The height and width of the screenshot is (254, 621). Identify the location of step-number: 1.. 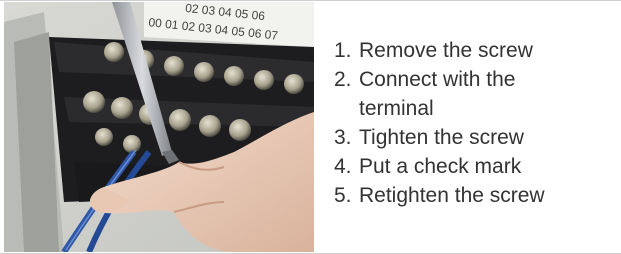
(343, 50).